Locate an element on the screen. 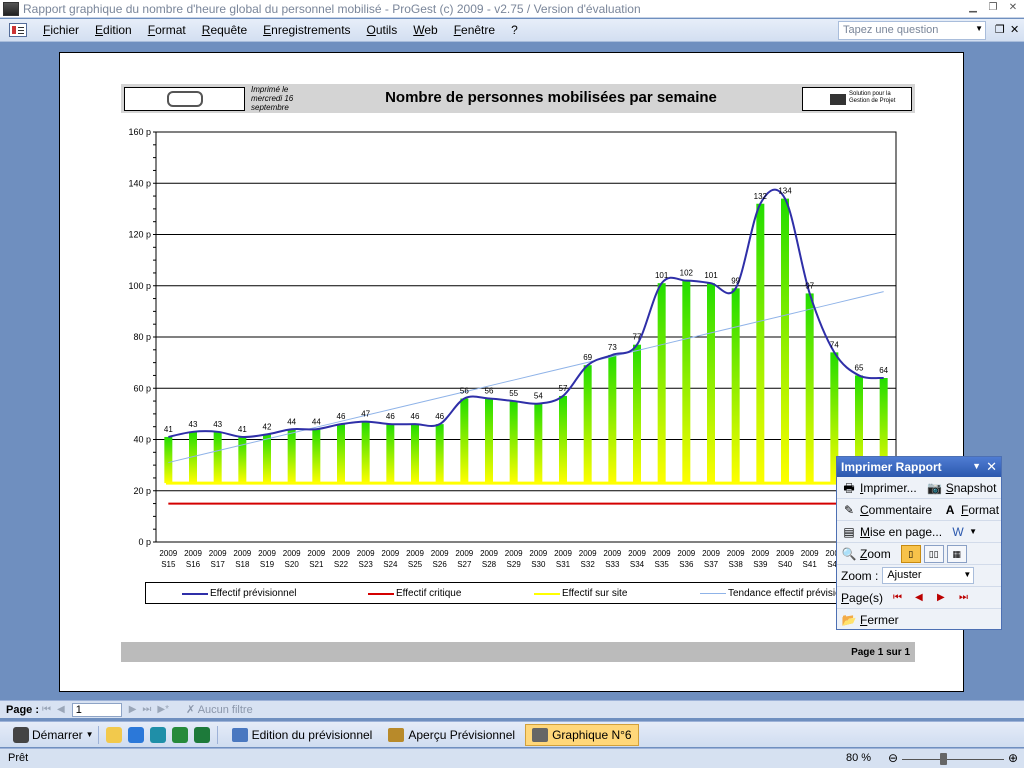  zoom-slider-knob is located at coordinates (943, 759).